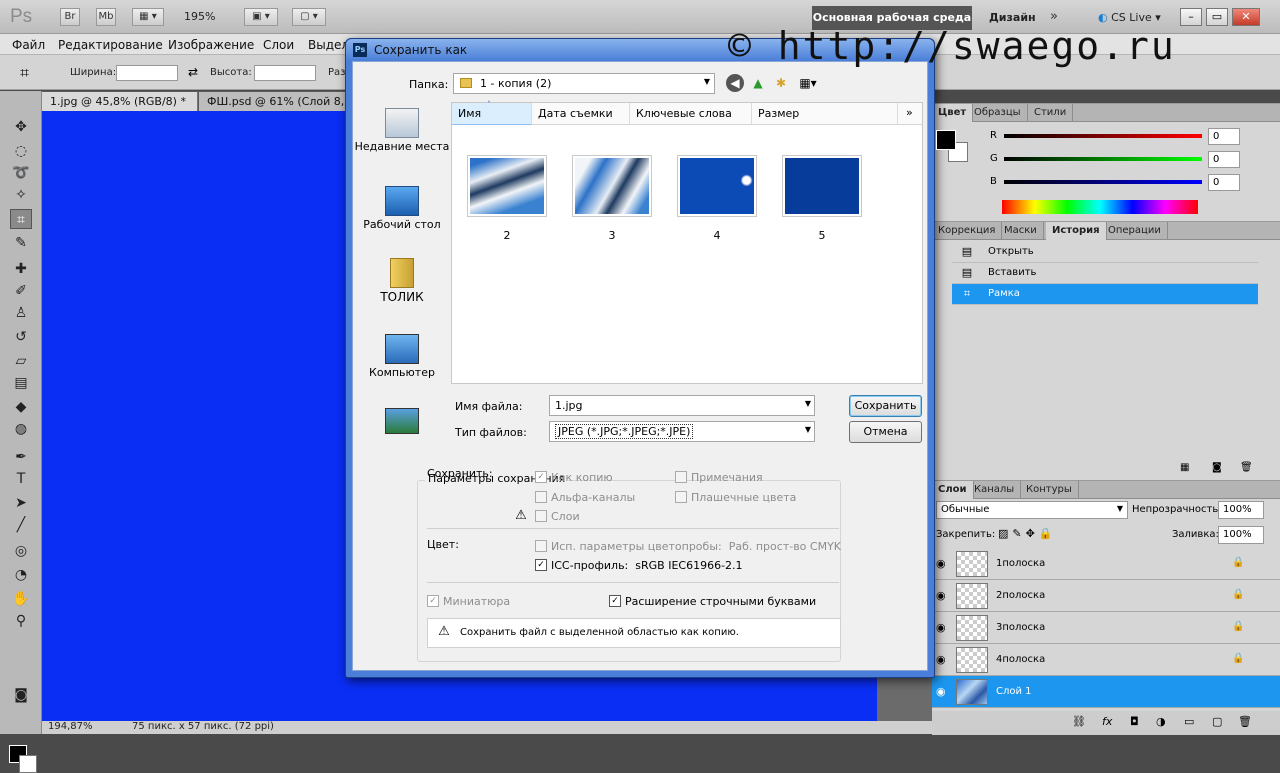 The image size is (1280, 773). I want to click on layer-row: ◉ Слой 1, so click(1106, 692).